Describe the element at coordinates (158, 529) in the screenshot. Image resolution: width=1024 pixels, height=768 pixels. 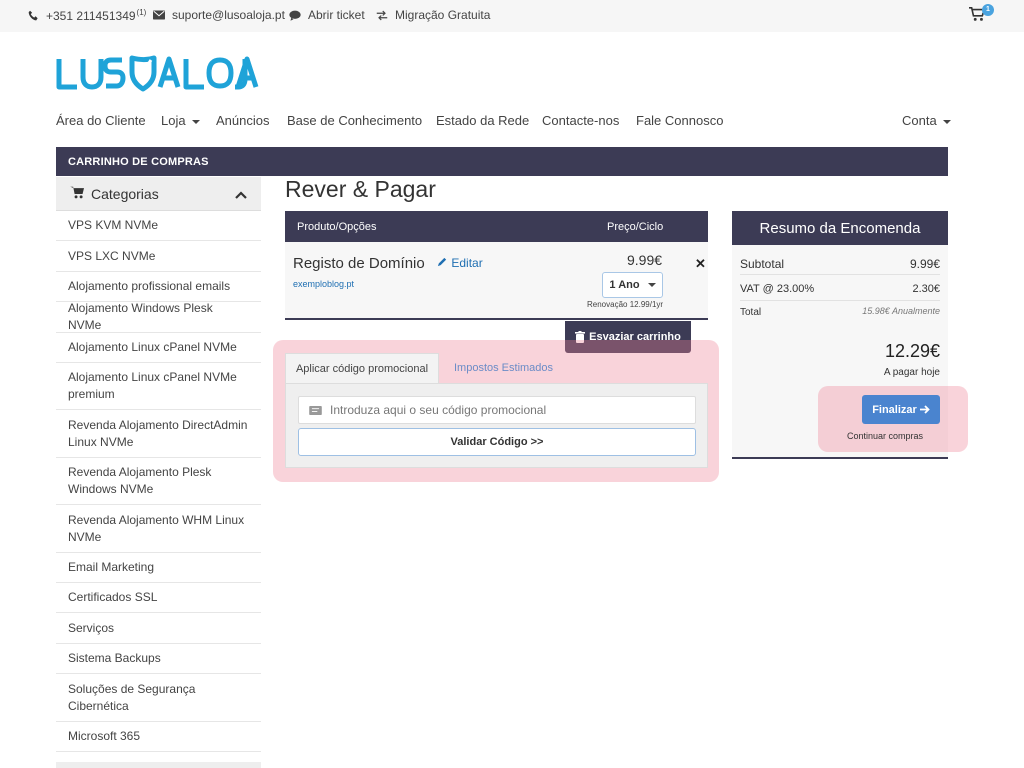
I see `sidebar-item: Revenda Alojamento WHM Linux NVMe` at that location.